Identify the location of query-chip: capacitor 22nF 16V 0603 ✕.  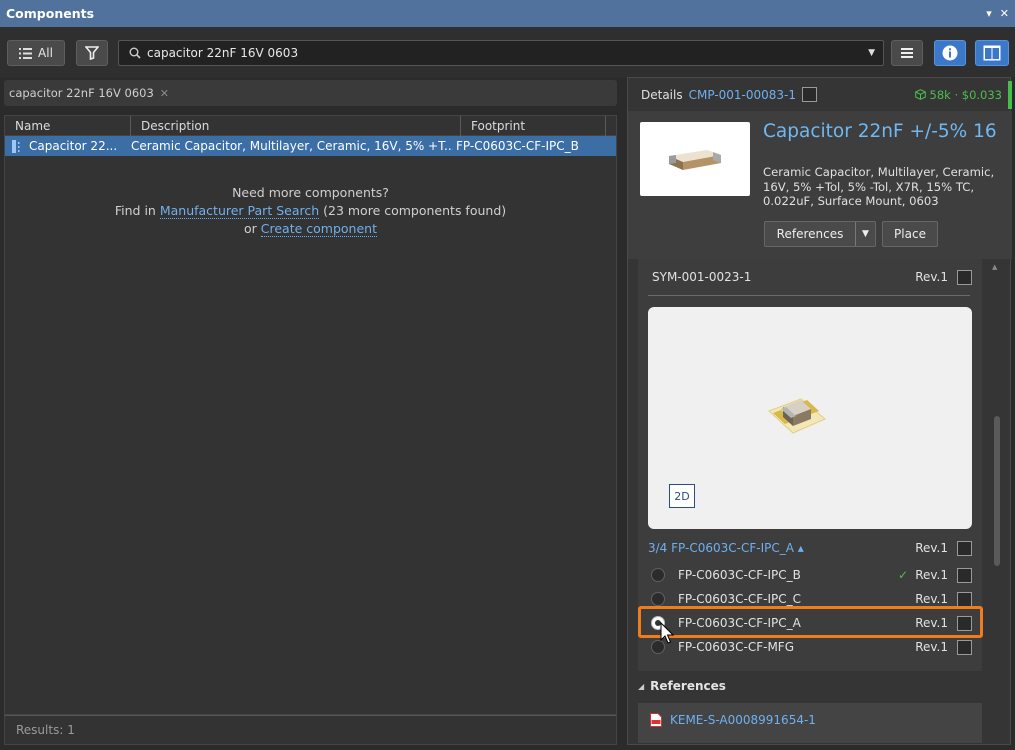
(89, 93).